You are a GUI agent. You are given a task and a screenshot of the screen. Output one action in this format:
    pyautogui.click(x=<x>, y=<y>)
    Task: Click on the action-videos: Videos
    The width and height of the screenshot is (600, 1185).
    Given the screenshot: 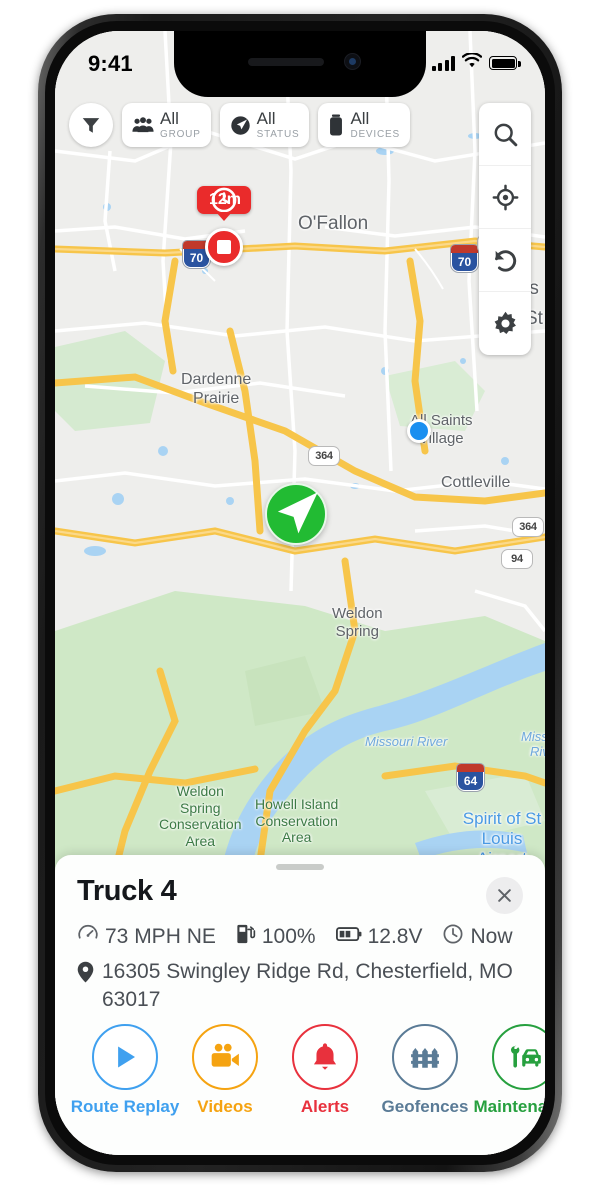 What is the action you would take?
    pyautogui.click(x=225, y=1070)
    